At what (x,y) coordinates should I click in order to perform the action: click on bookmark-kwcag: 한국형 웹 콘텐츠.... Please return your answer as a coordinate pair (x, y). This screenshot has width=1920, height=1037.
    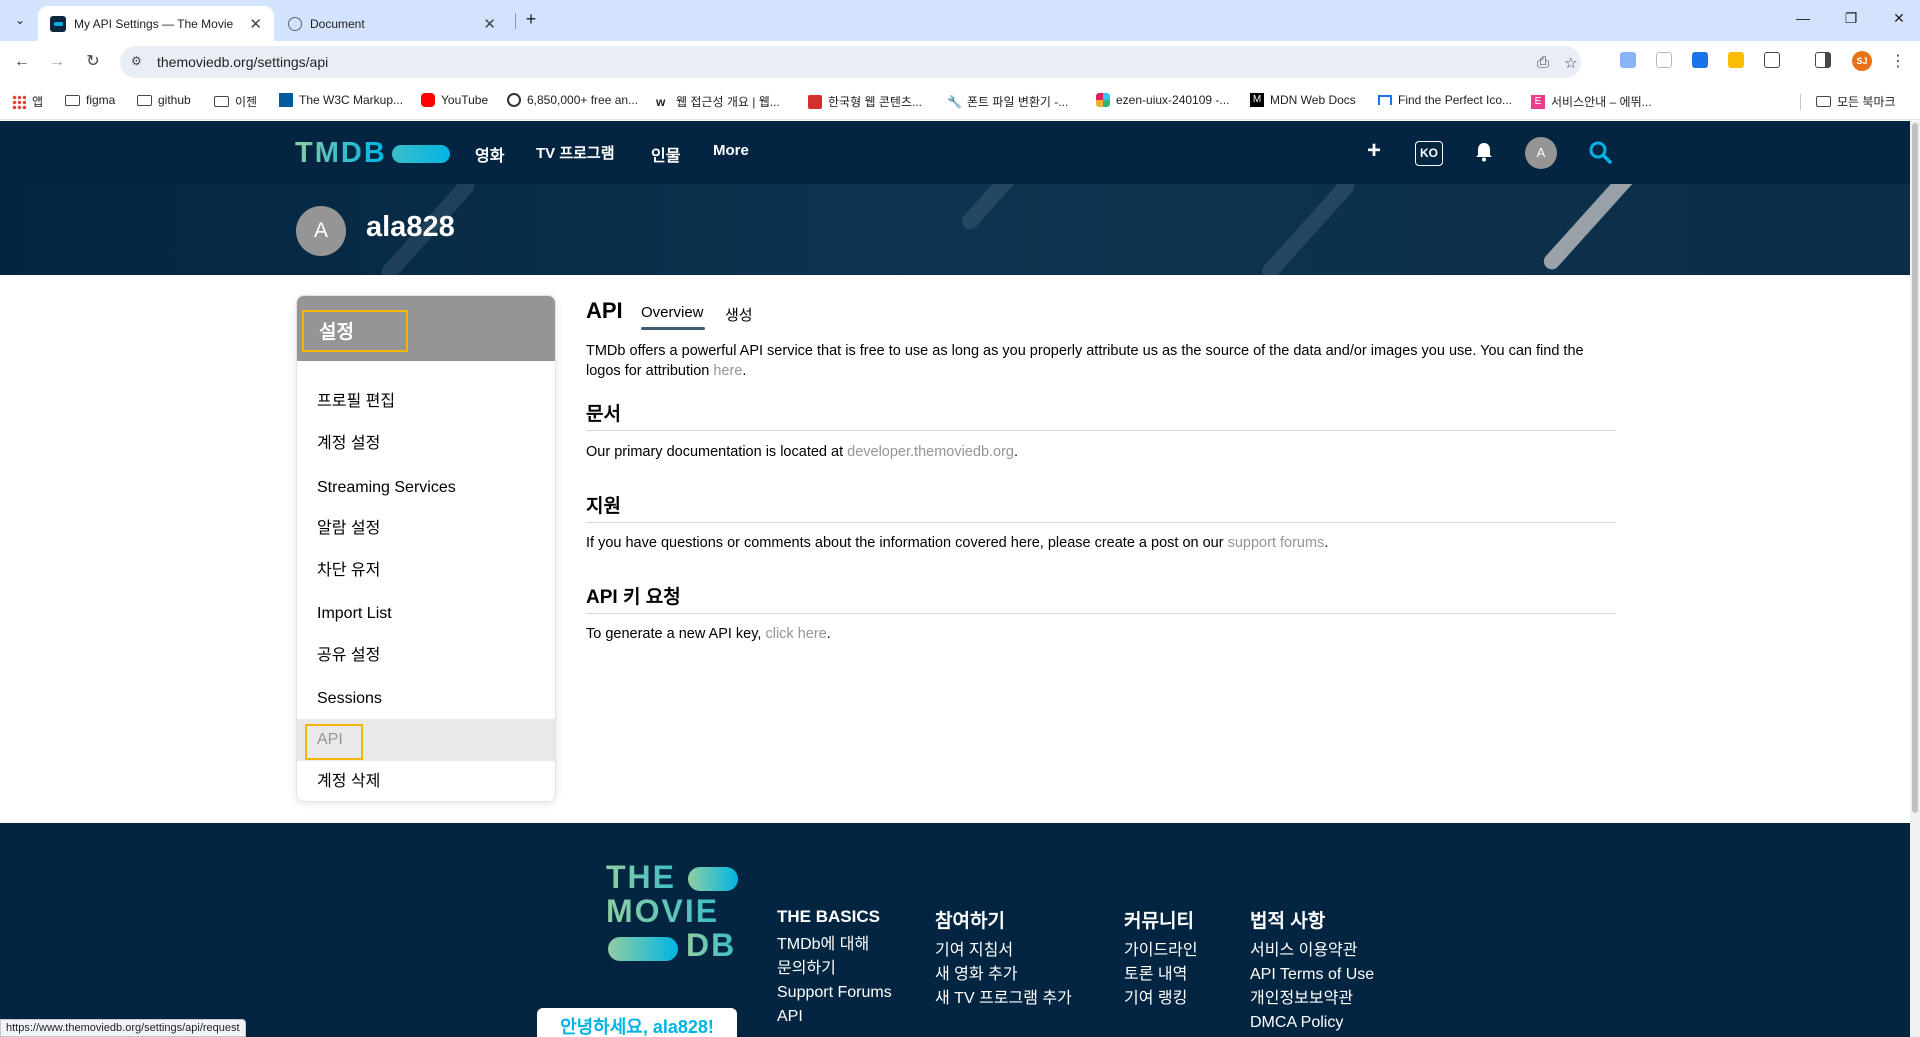
    Looking at the image, I should click on (865, 101).